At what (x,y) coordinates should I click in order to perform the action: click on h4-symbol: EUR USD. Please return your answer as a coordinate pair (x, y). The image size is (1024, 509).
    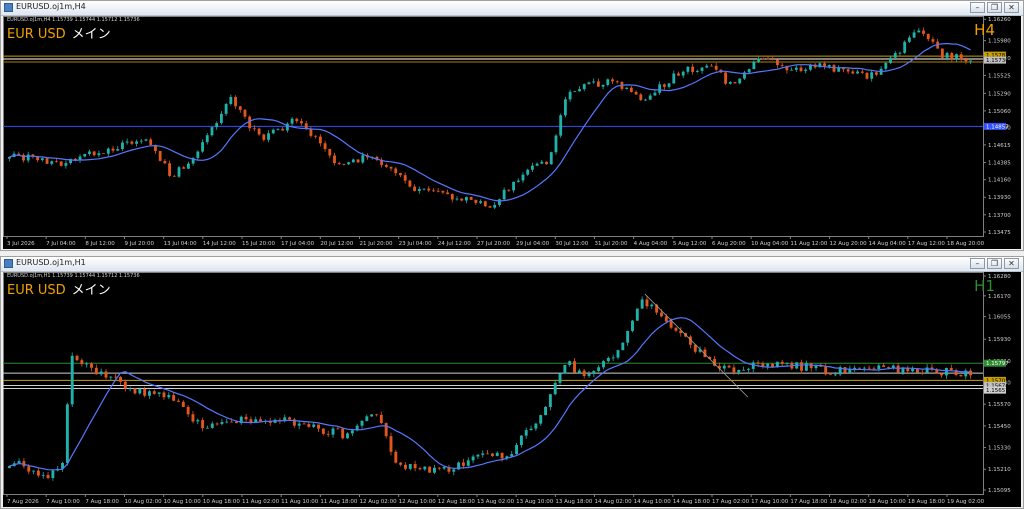
    Looking at the image, I should click on (36, 34).